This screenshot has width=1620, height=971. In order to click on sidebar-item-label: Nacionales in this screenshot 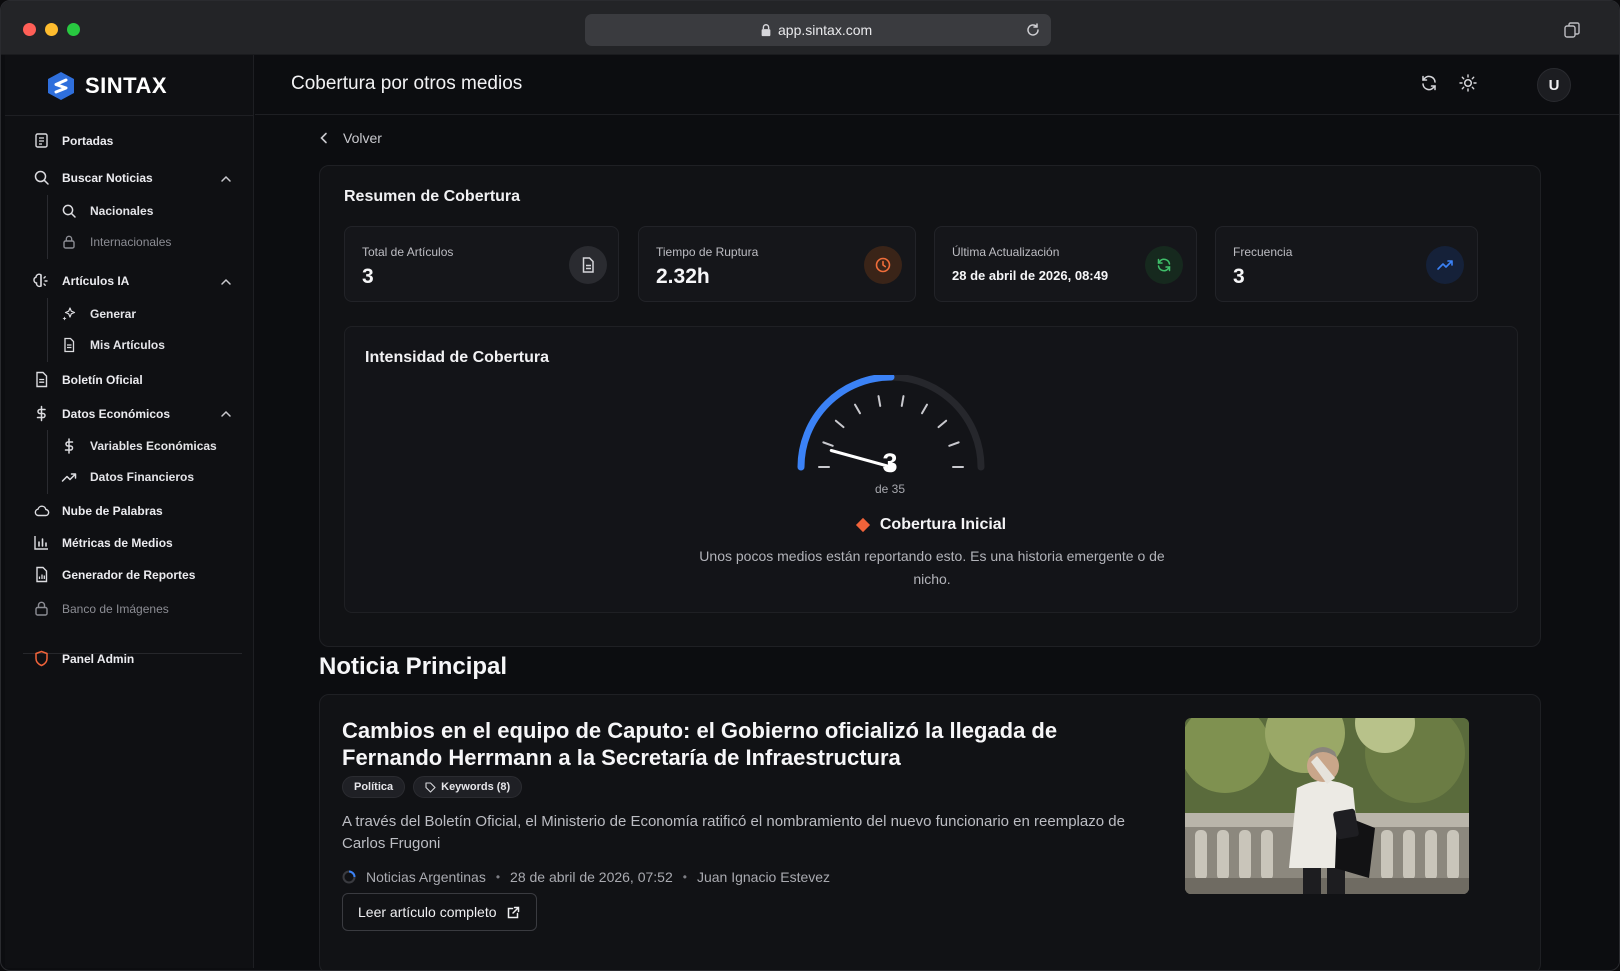, I will do `click(122, 211)`.